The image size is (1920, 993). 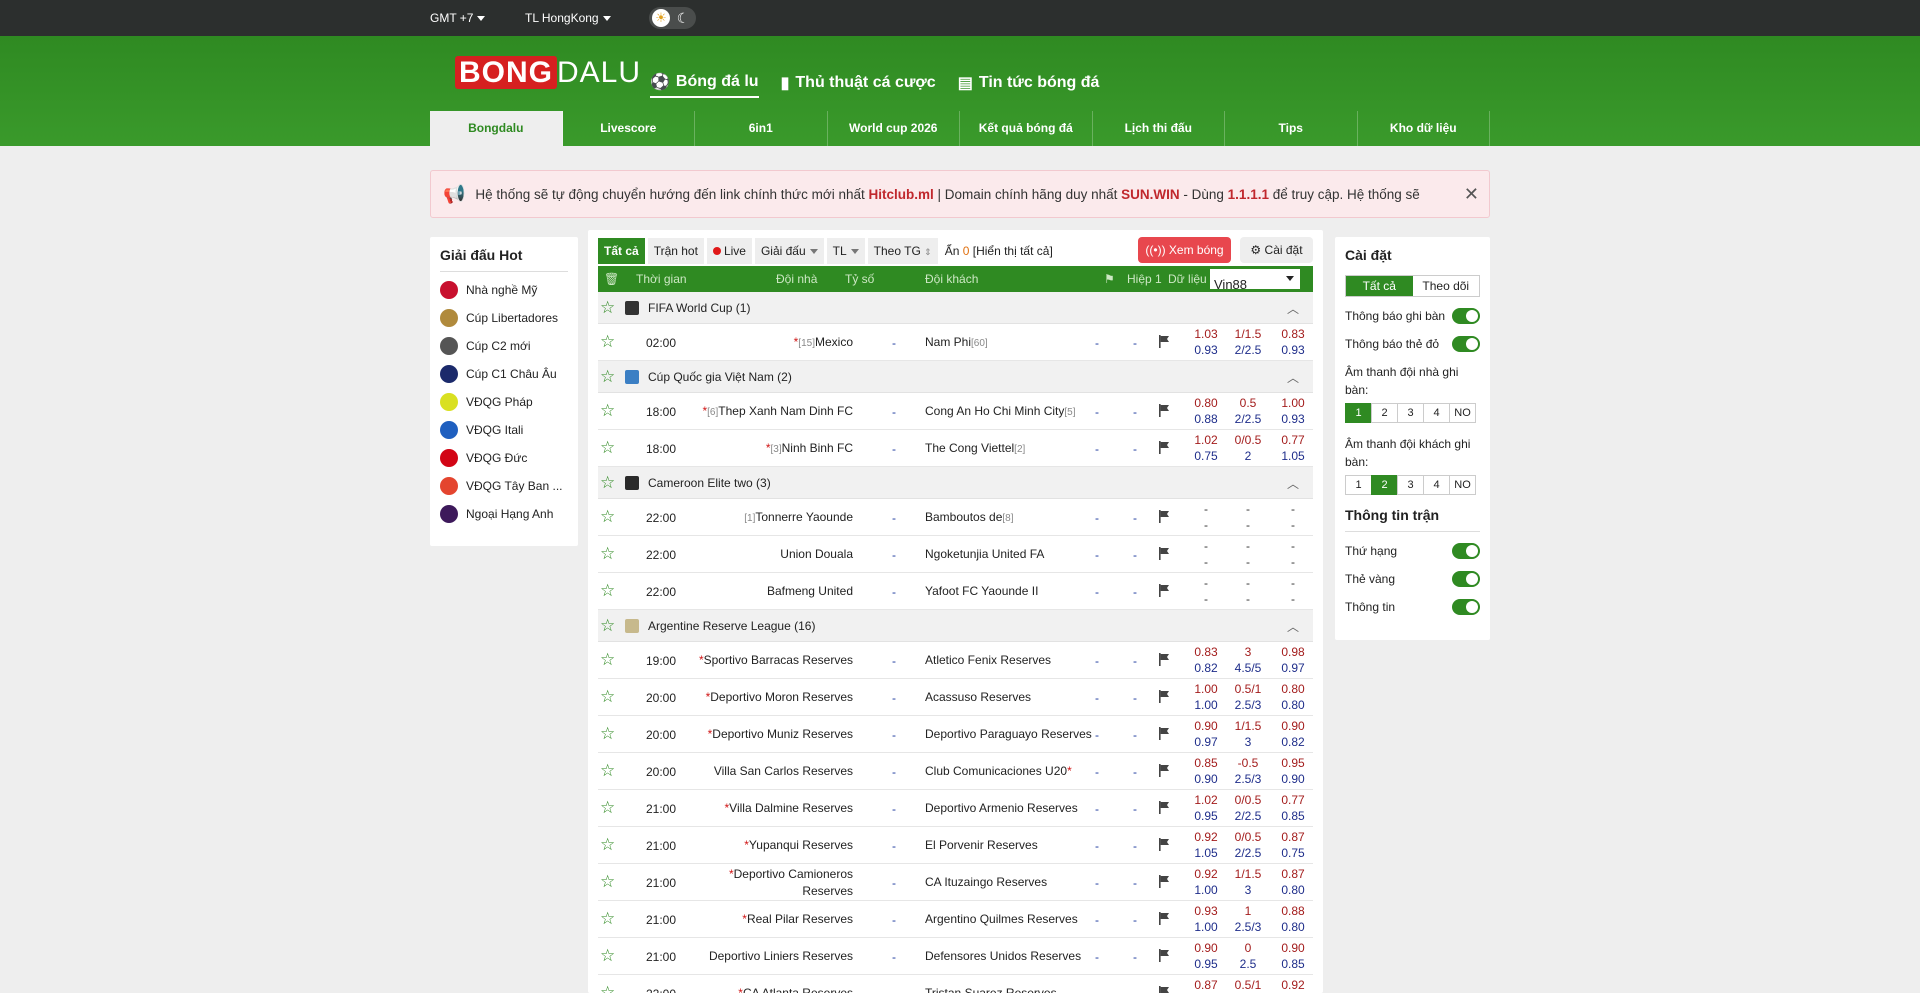 I want to click on subnav-bongdalu: Bongdalu, so click(x=496, y=128).